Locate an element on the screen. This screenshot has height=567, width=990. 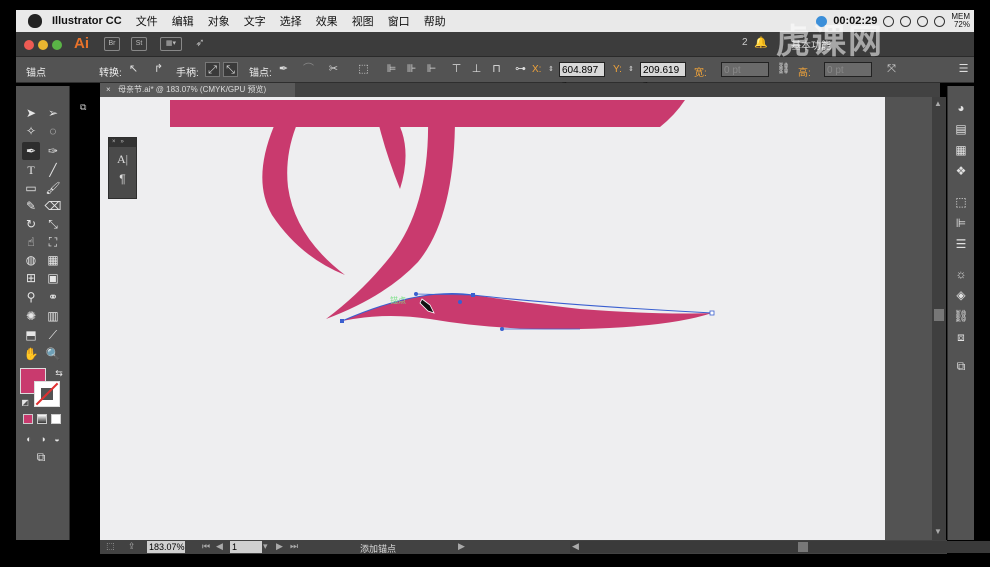
menu-type: 文字 is located at coordinates (255, 21).